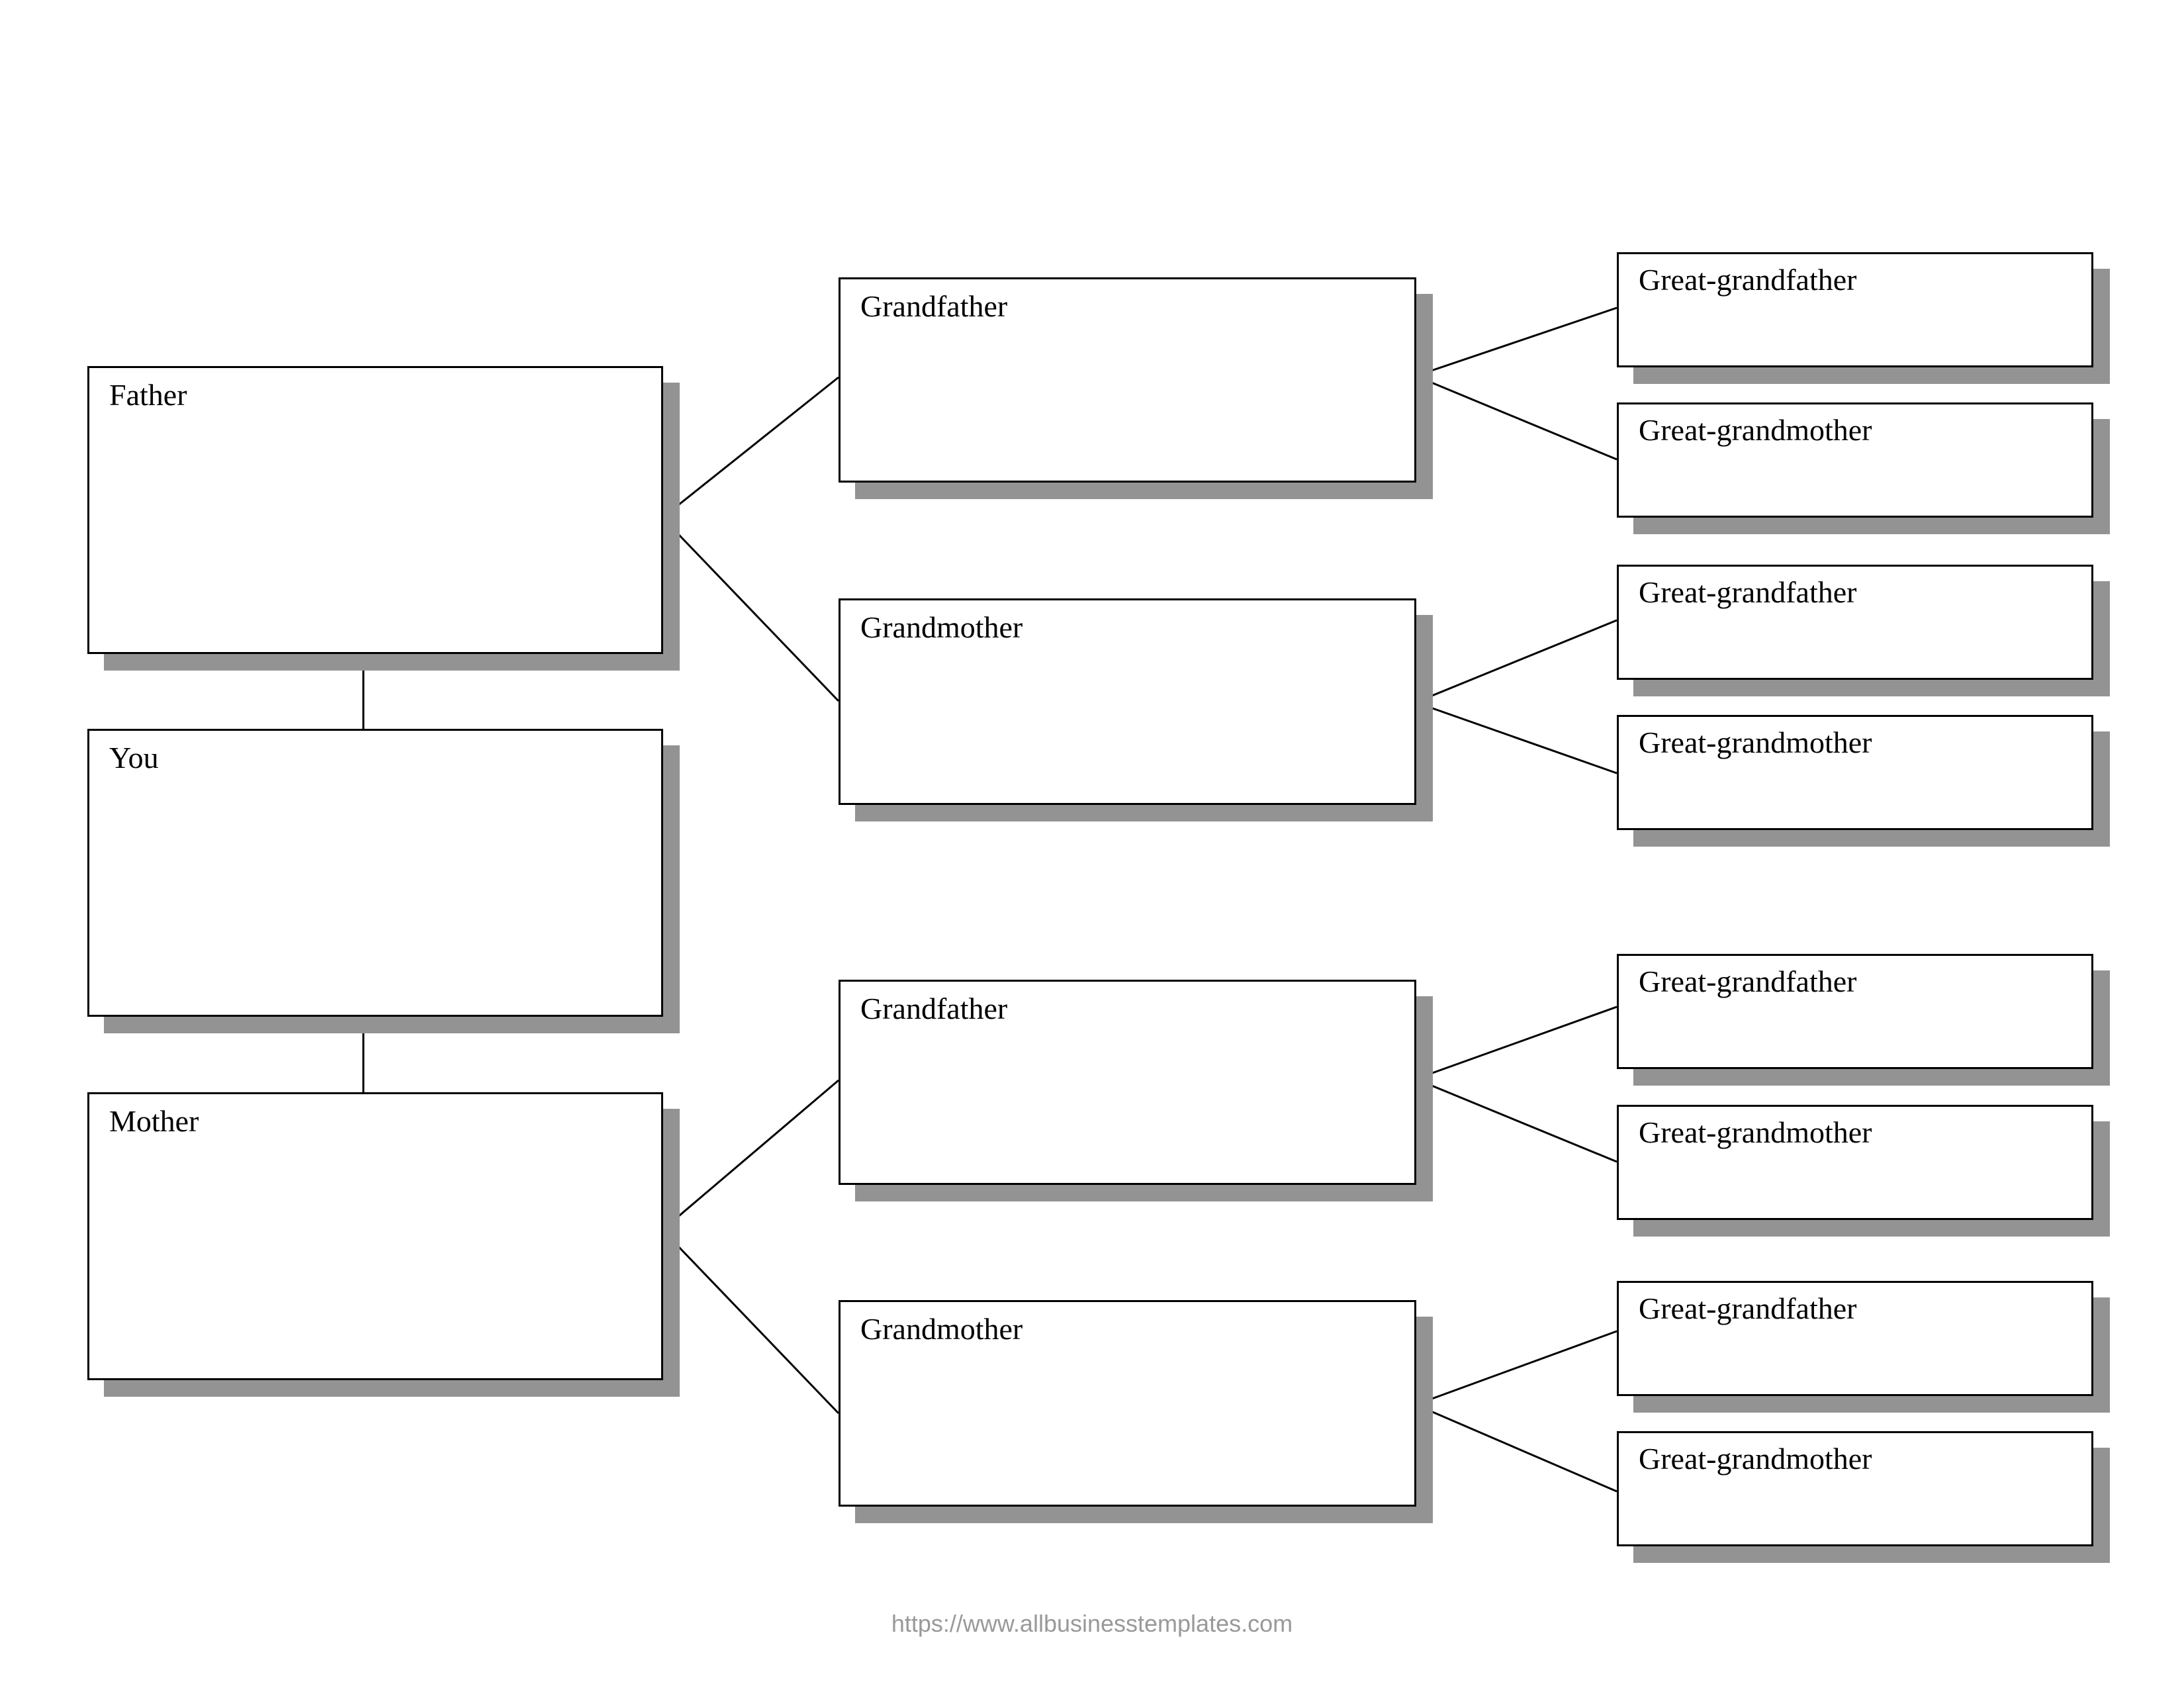  Describe the element at coordinates (1855, 1011) in the screenshot. I see `great-grandfather-box-3: Great-grandfather` at that location.